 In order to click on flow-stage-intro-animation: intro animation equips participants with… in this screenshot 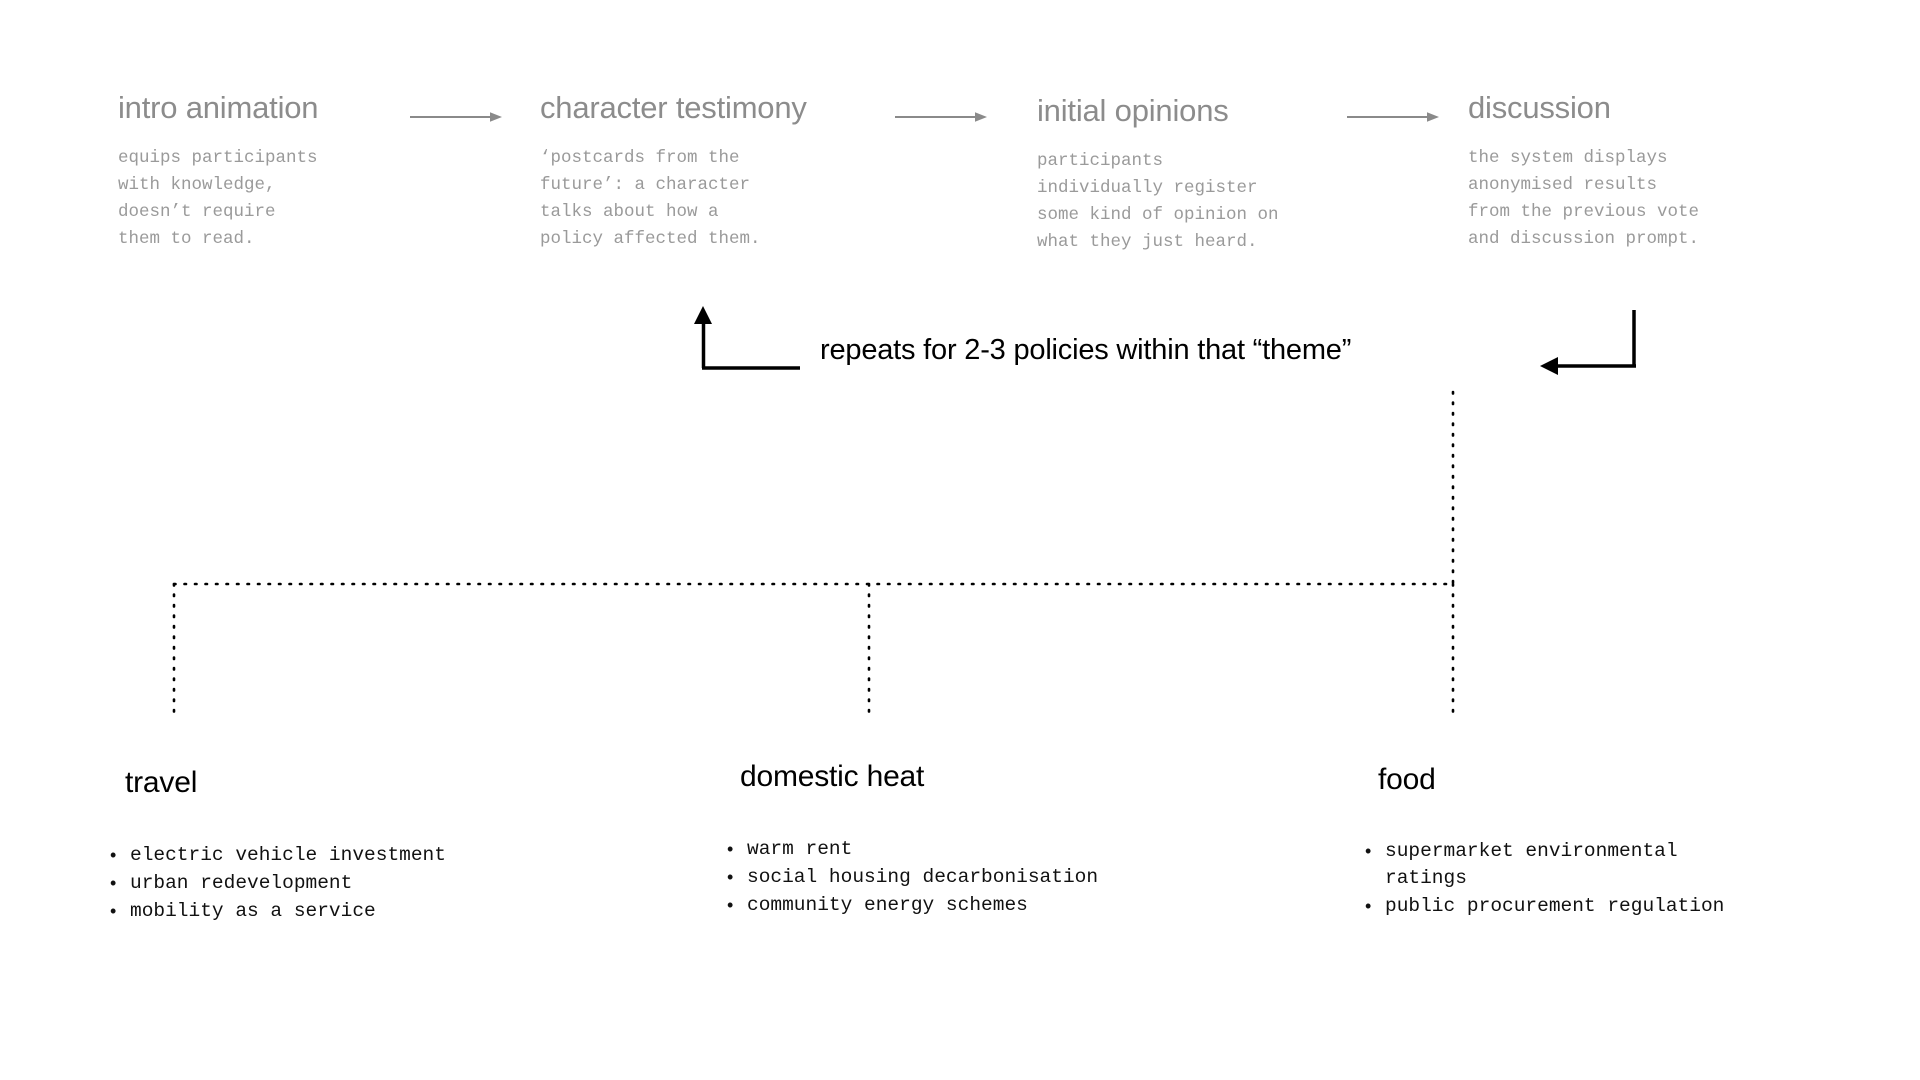, I will do `click(218, 172)`.